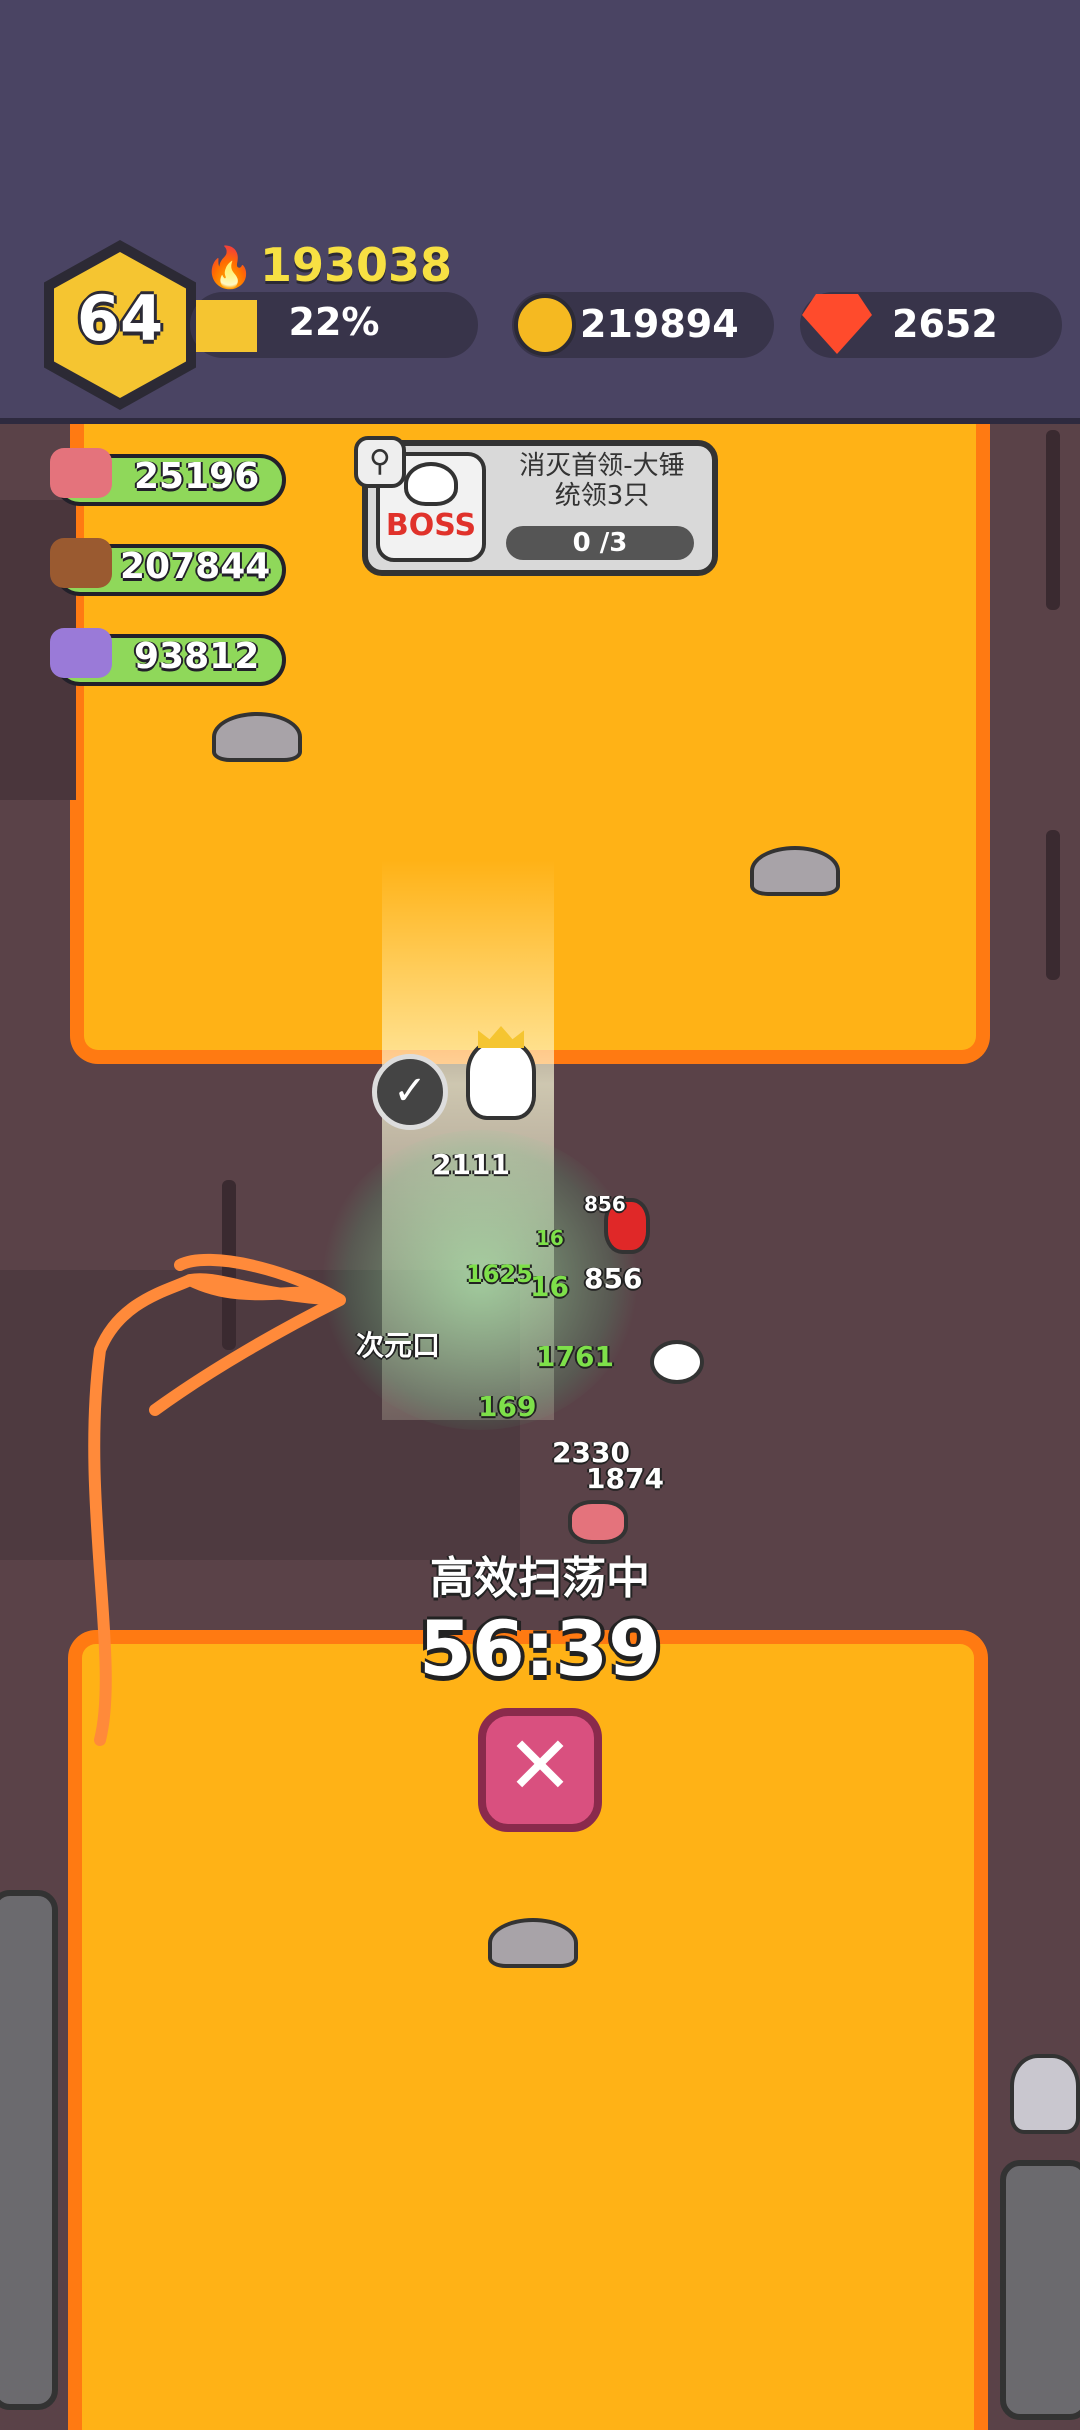 The height and width of the screenshot is (2430, 1080). What do you see at coordinates (29, 2150) in the screenshot?
I see `side-wall-left` at bounding box center [29, 2150].